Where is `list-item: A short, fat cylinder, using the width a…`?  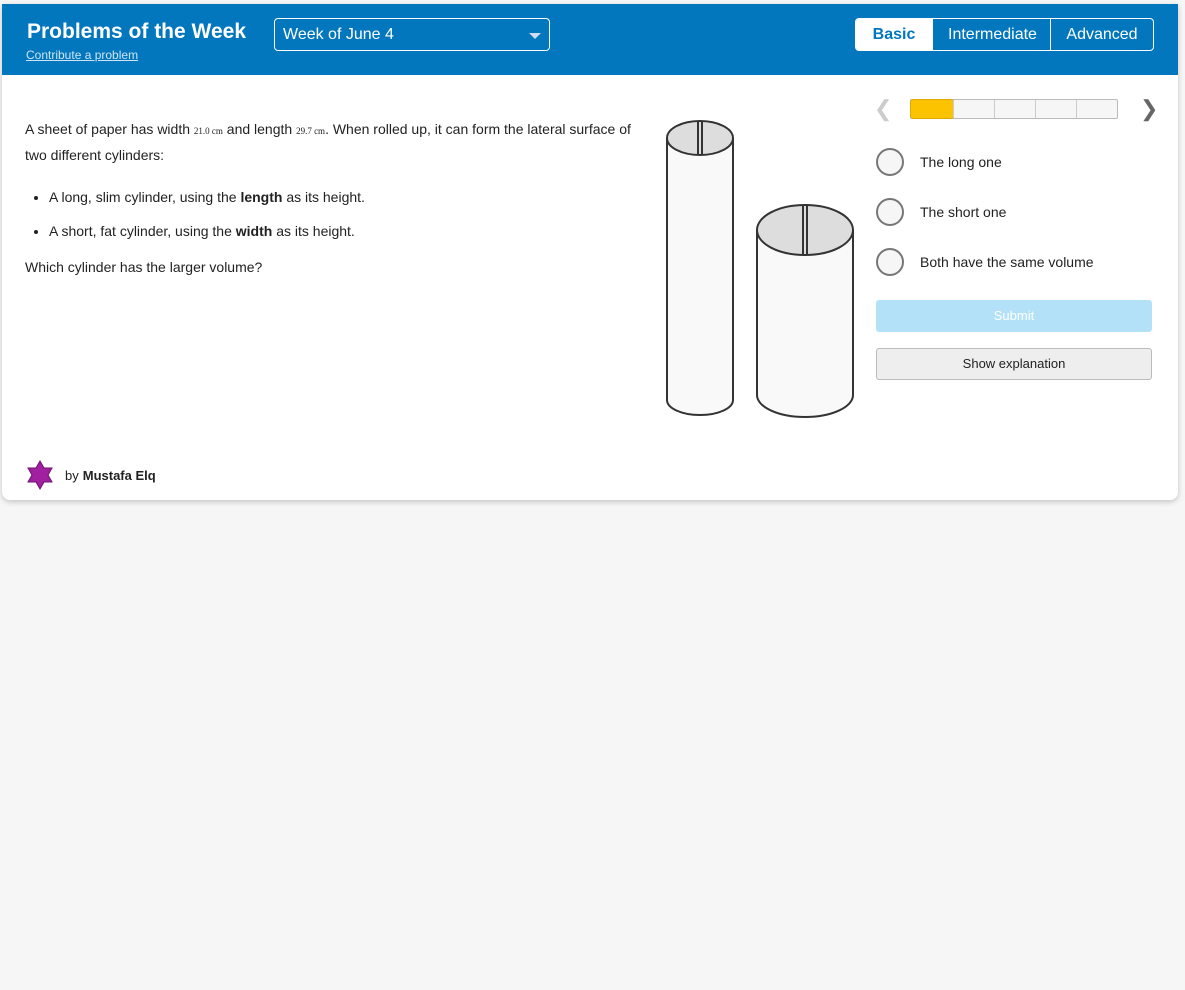
list-item: A short, fat cylinder, using the width a… is located at coordinates (347, 231).